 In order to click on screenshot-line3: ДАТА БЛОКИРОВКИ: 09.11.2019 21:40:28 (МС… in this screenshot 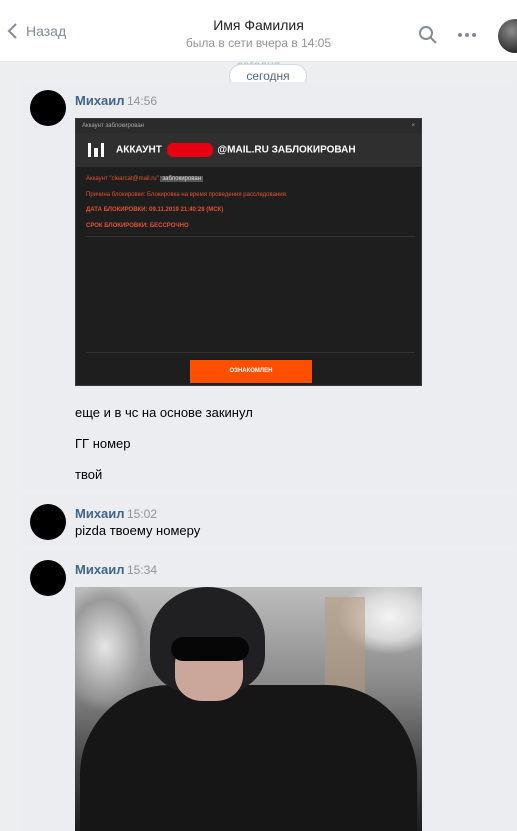, I will do `click(155, 210)`.